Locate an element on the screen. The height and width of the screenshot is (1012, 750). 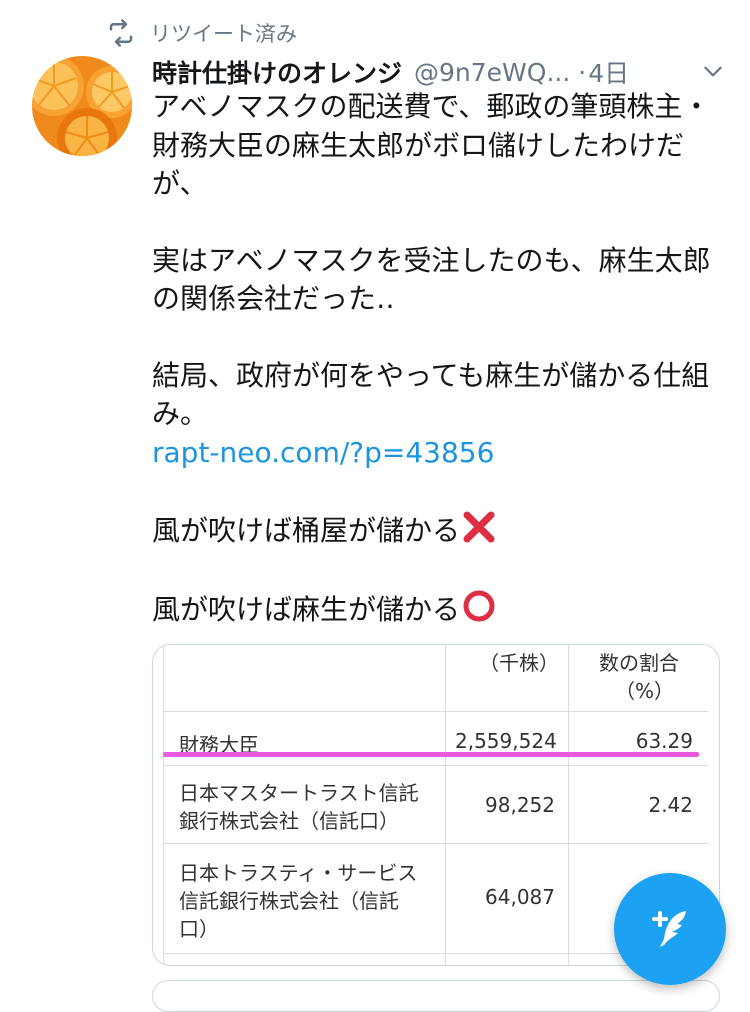
table-cell-pct: 63.29 is located at coordinates (664, 741).